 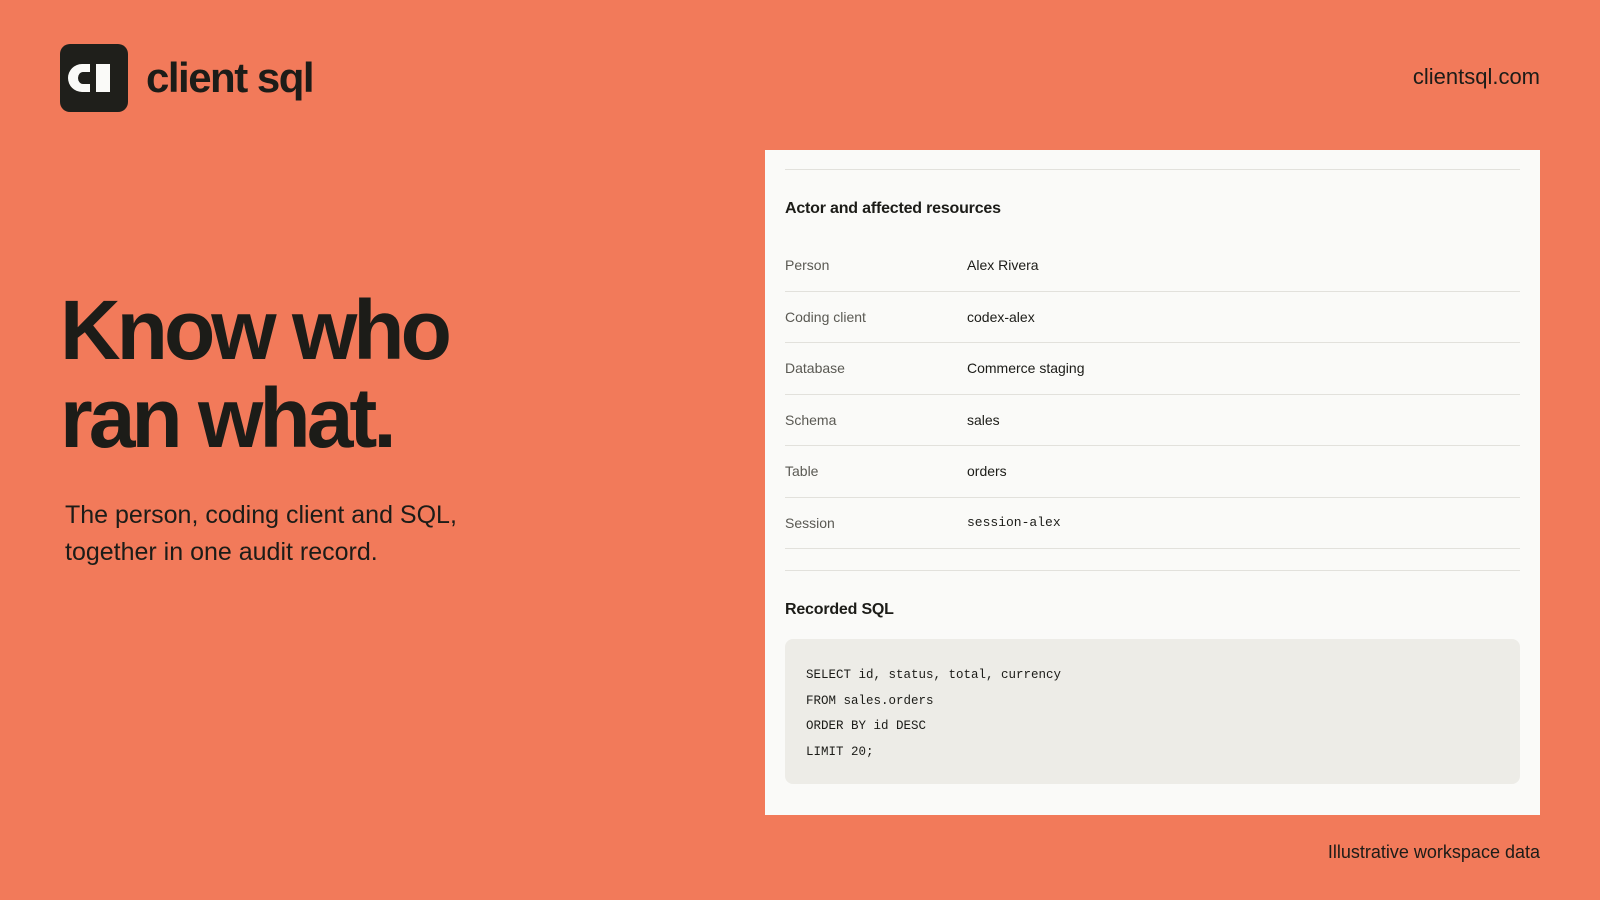 I want to click on field-key: Schema, so click(x=811, y=419).